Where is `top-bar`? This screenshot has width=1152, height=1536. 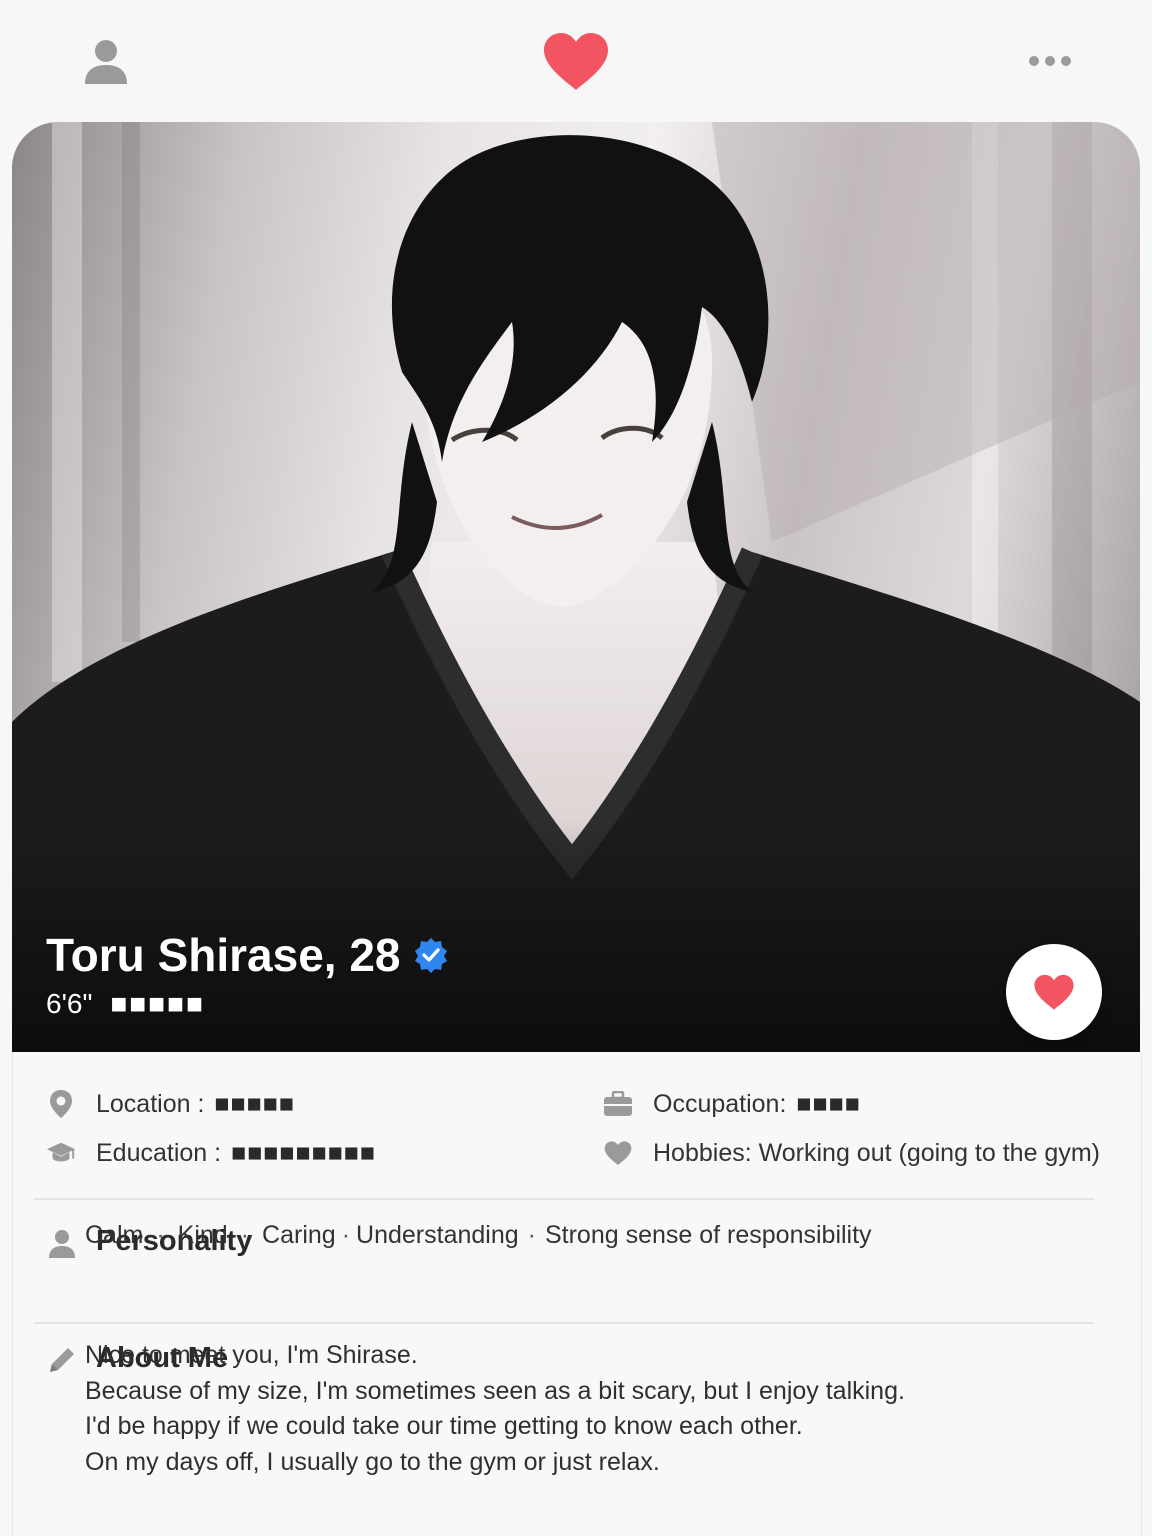 top-bar is located at coordinates (576, 60).